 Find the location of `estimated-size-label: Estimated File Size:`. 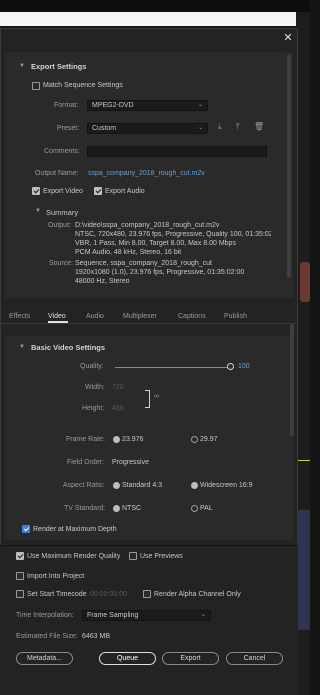

estimated-size-label: Estimated File Size: is located at coordinates (47, 636).